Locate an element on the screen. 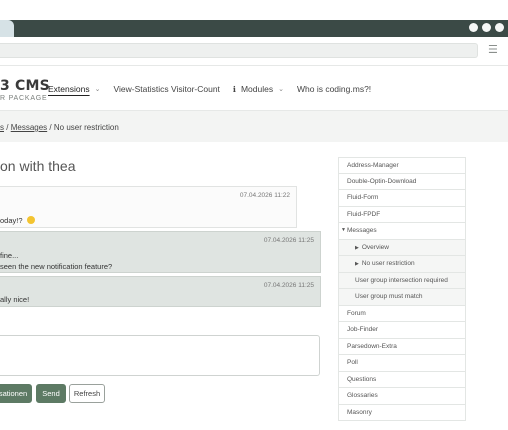  breadcrumb-link: s is located at coordinates (2, 127).